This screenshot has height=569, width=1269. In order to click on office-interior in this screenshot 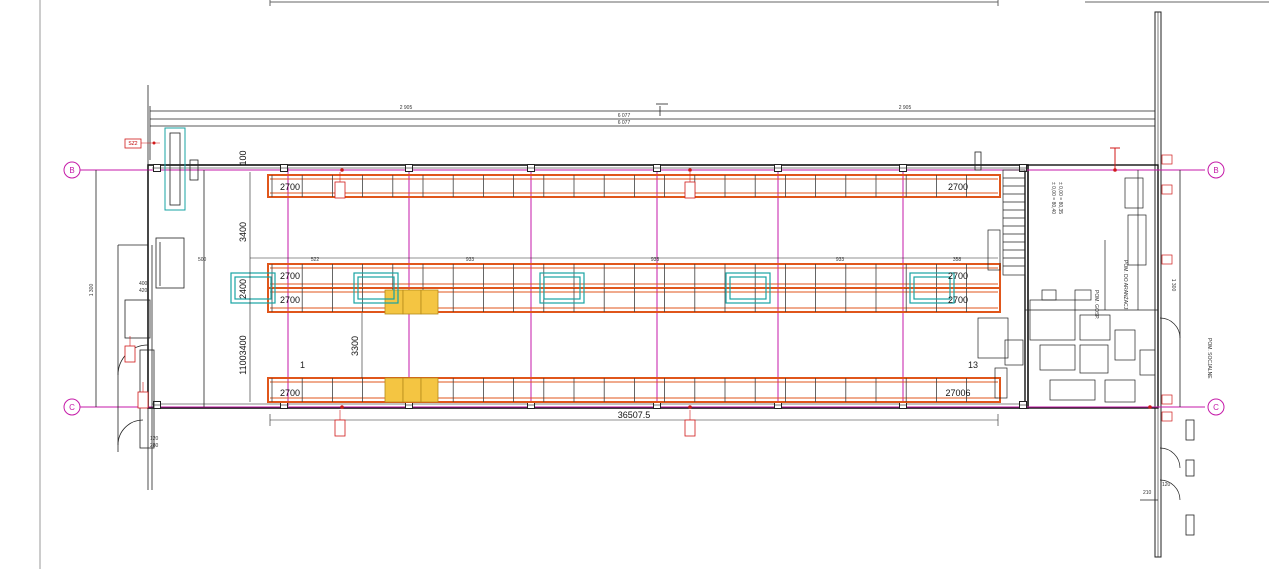, I will do `click(1079, 335)`.